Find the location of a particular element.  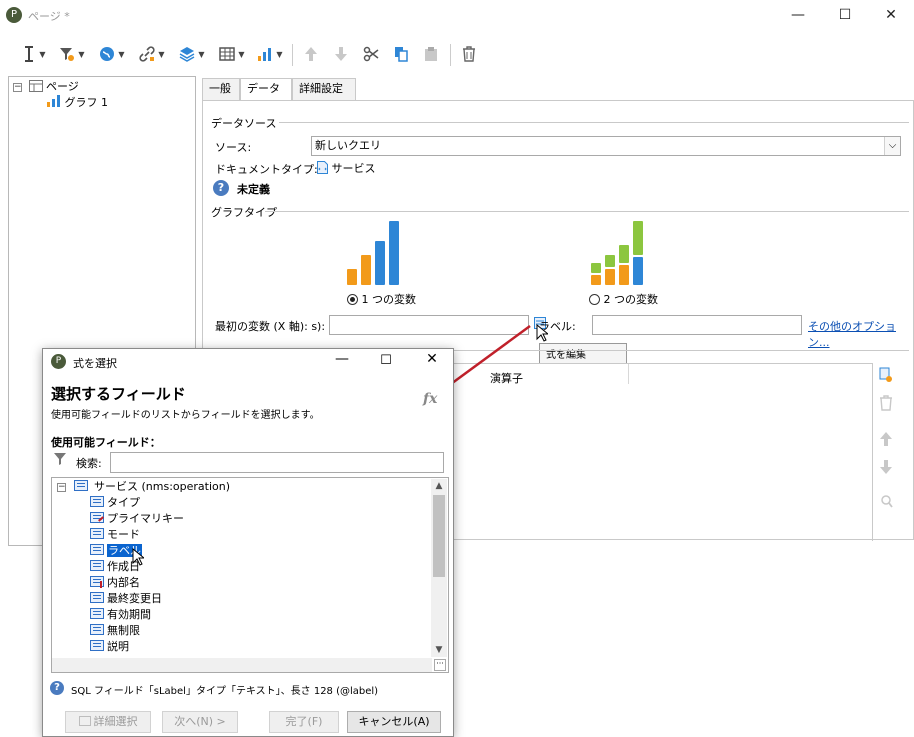

doctype-value: サービス is located at coordinates (346, 168).